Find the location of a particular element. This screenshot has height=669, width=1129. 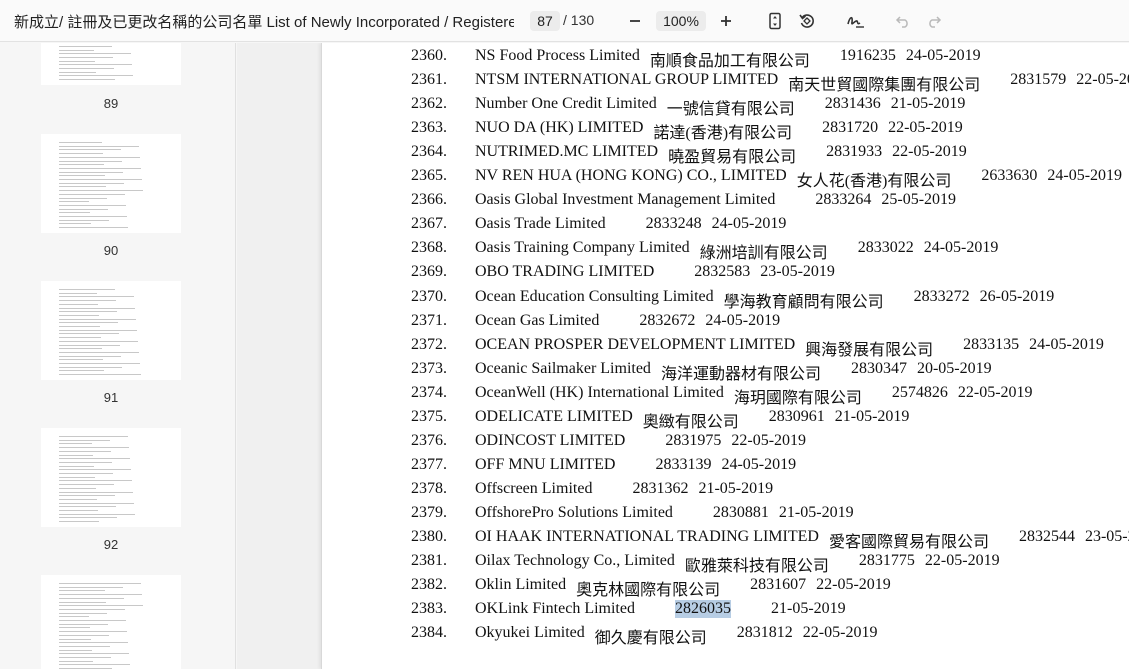

registration-number: 2832672 is located at coordinates (667, 320).